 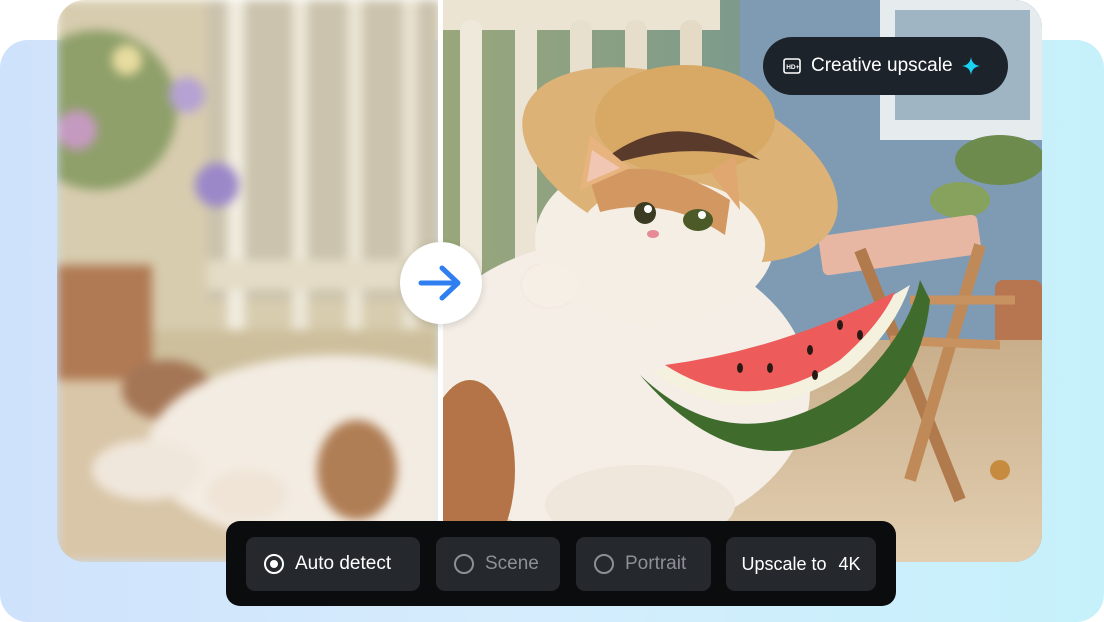 I want to click on mode-label: Auto detect, so click(x=343, y=563).